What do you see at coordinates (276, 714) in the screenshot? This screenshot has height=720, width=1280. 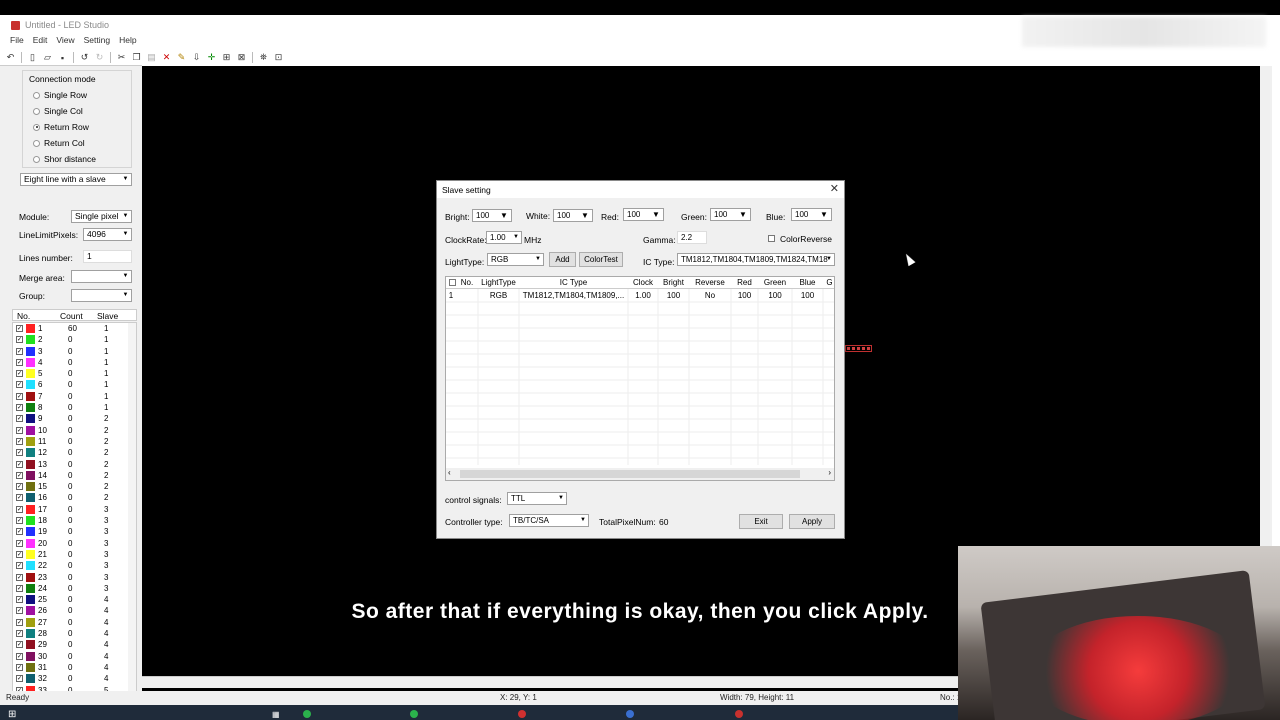 I see `taskview-icon: ▦` at bounding box center [276, 714].